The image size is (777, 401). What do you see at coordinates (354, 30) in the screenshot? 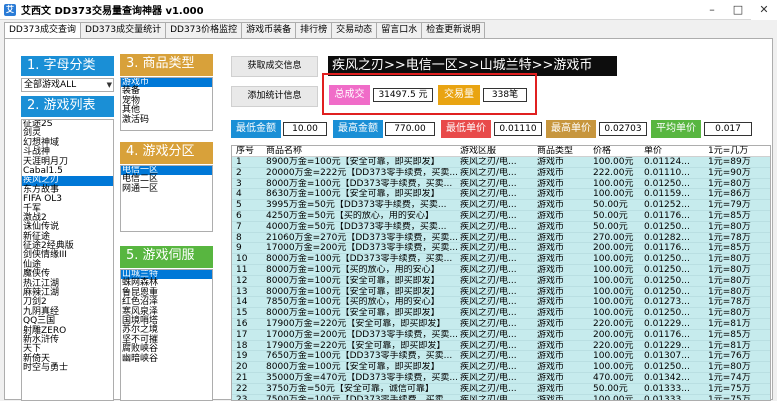
I see `tab-6: 交易动态` at bounding box center [354, 30].